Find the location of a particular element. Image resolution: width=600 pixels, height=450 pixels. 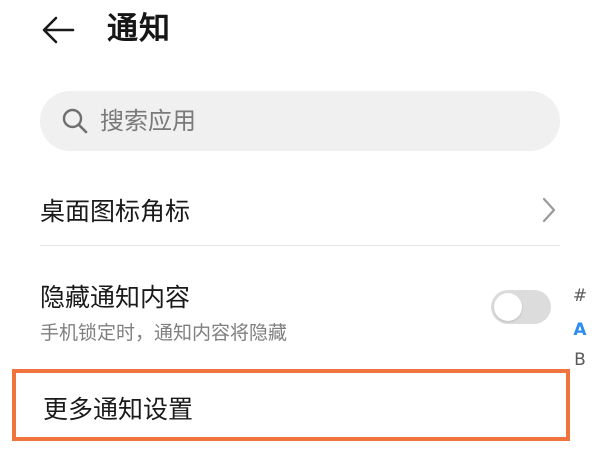

index-item-hash: # is located at coordinates (580, 296).